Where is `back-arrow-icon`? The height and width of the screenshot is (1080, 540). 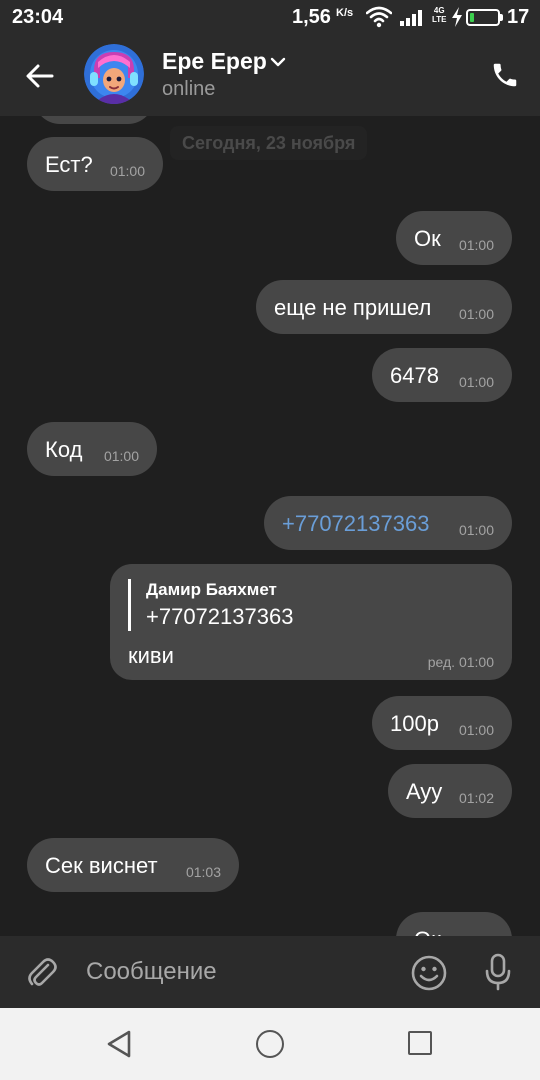 back-arrow-icon is located at coordinates (40, 76).